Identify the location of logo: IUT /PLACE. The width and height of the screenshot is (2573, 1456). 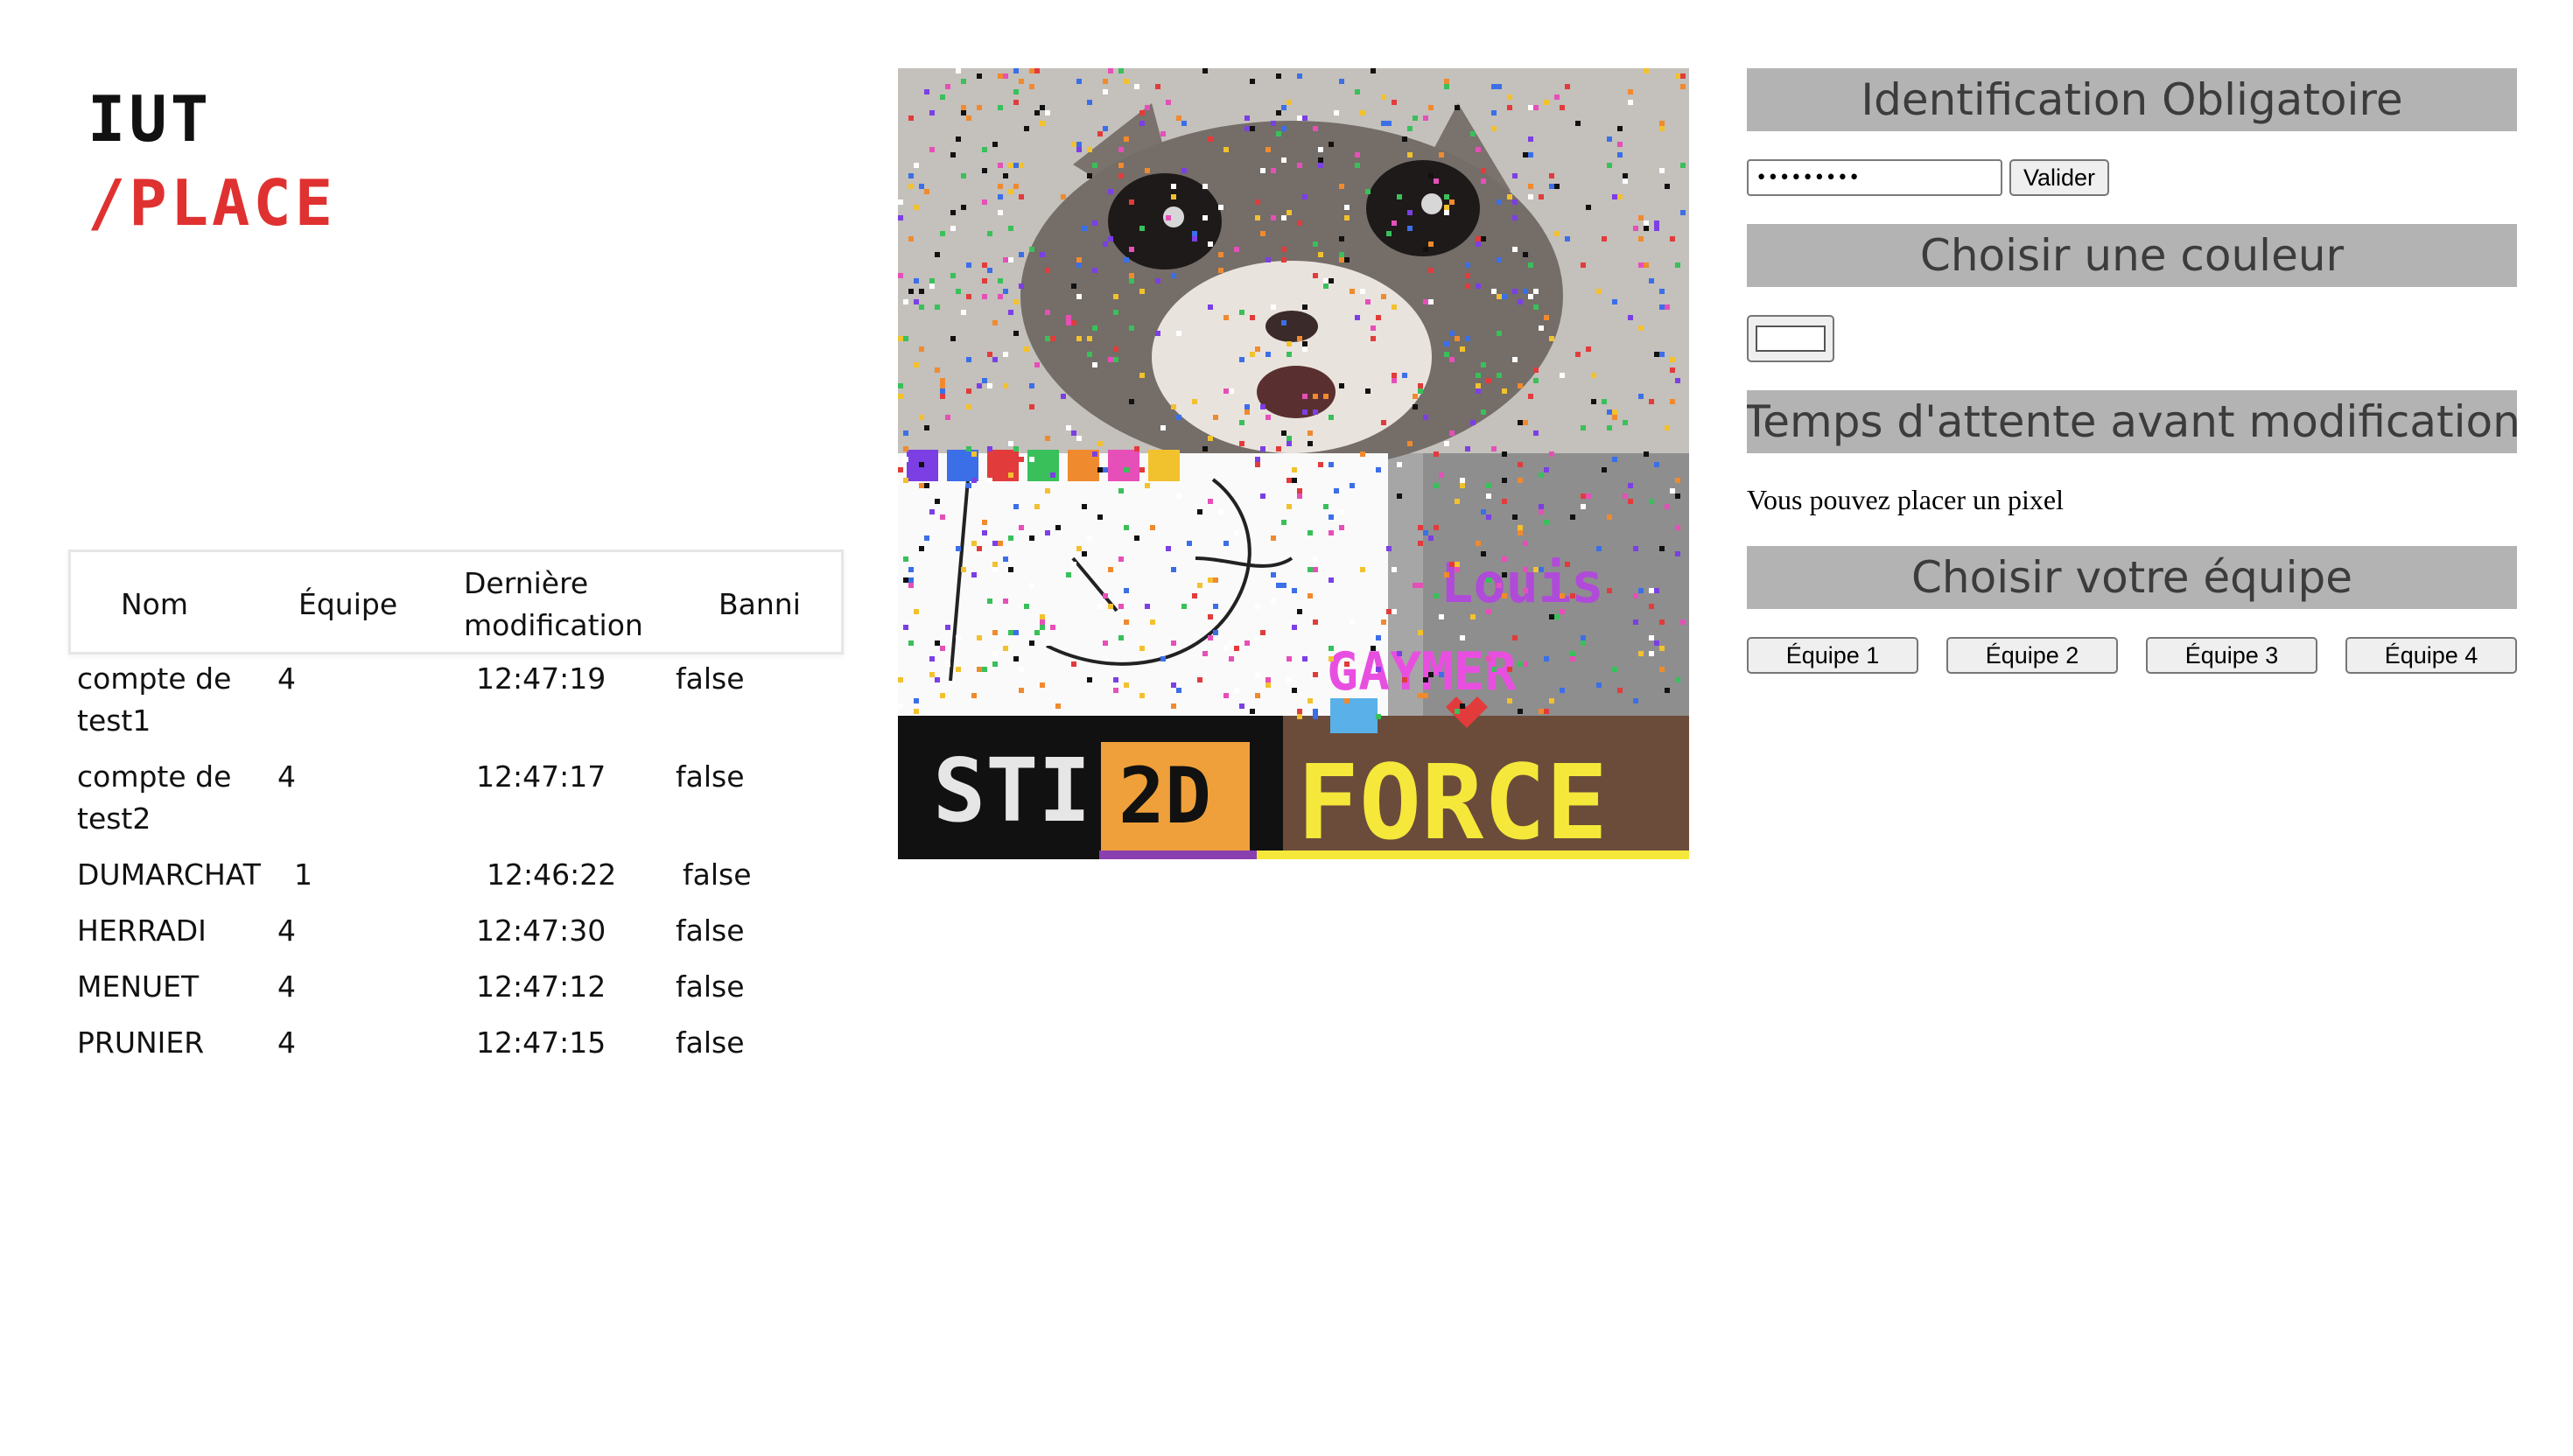
(212, 161).